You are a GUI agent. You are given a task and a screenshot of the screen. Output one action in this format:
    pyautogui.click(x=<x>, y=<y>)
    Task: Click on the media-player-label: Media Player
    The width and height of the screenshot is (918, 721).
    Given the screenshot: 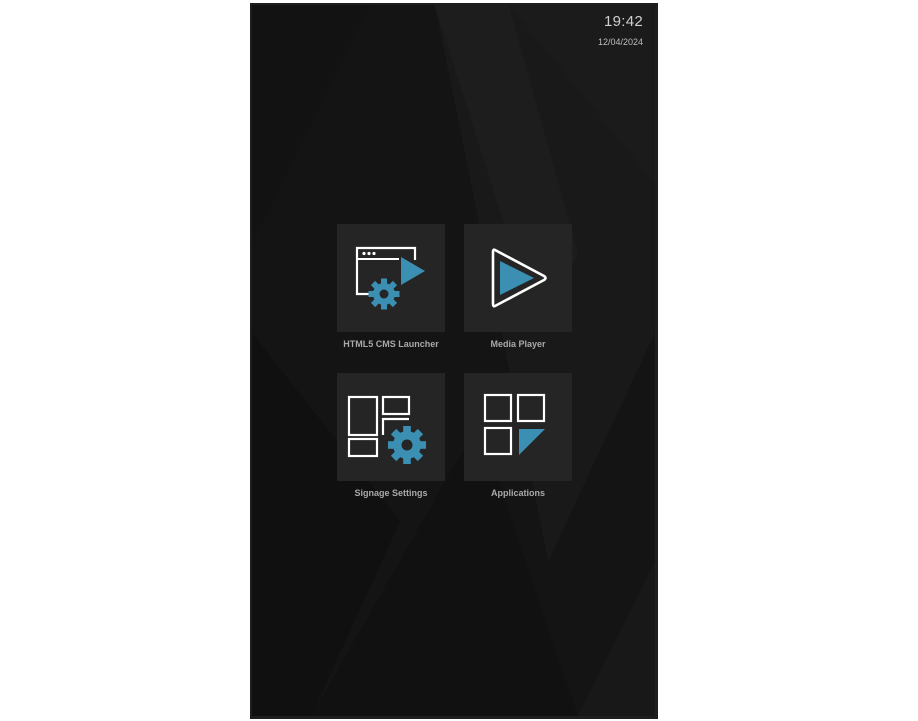 What is the action you would take?
    pyautogui.click(x=518, y=344)
    